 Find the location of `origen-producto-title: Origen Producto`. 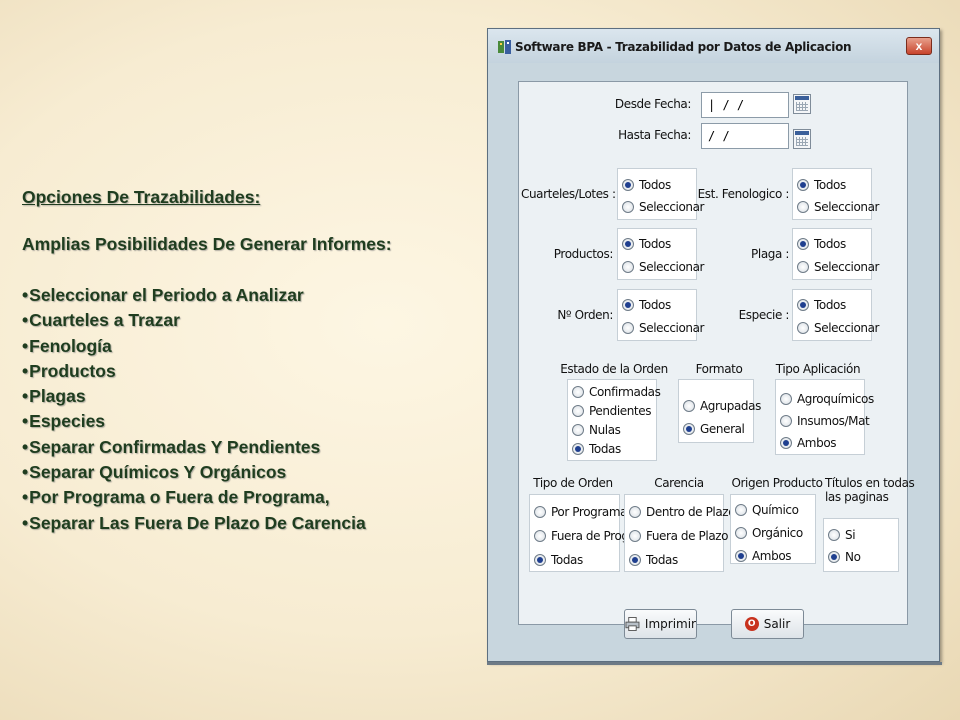

origen-producto-title: Origen Producto is located at coordinates (777, 483).